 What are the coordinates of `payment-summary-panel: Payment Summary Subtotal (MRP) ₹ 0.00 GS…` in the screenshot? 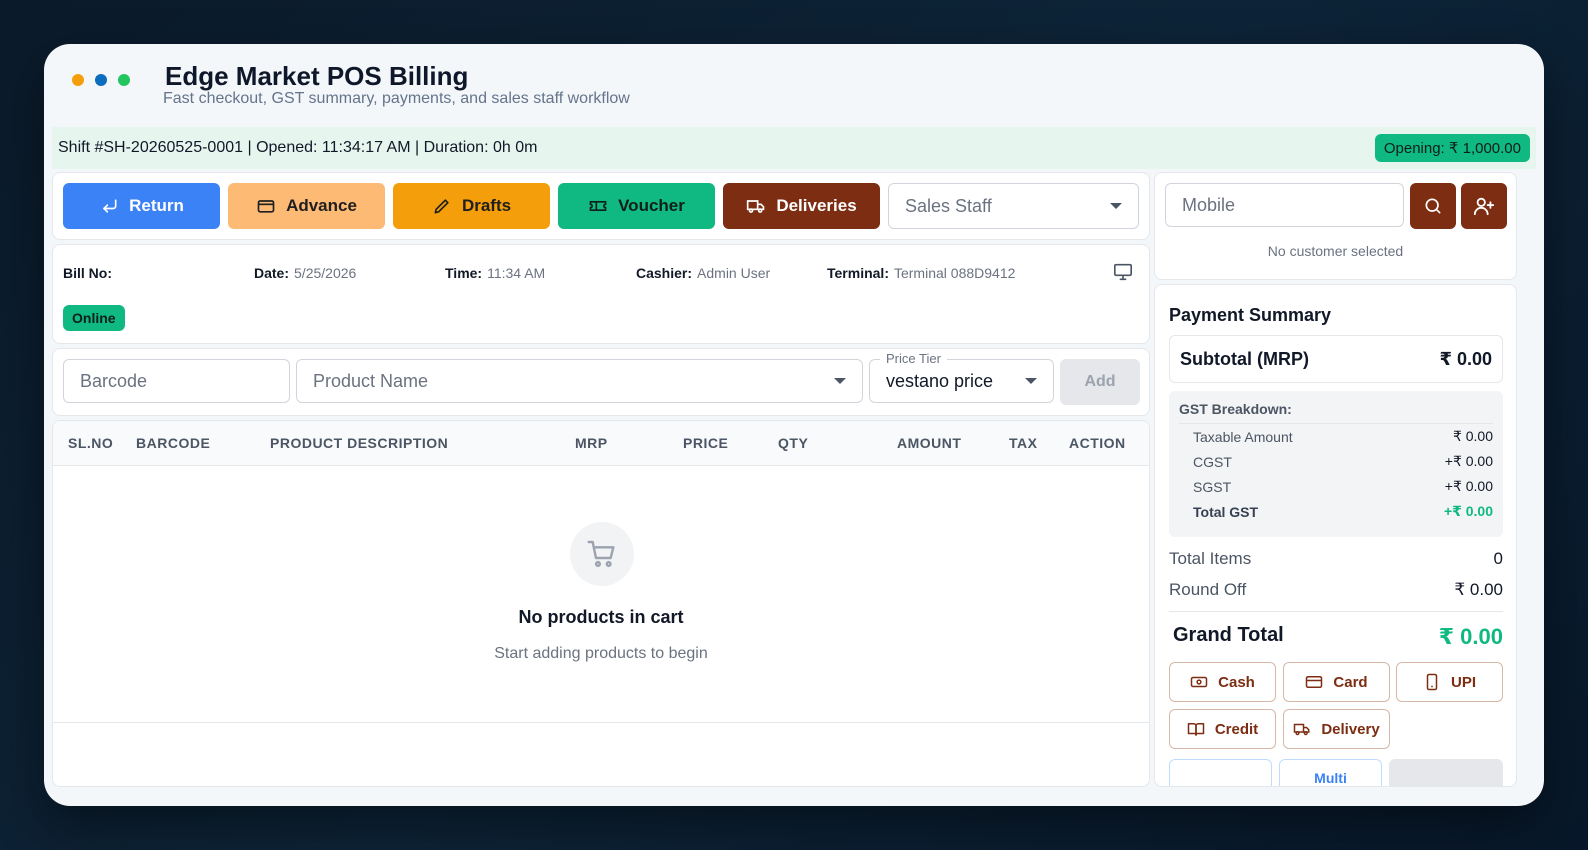 It's located at (1335, 535).